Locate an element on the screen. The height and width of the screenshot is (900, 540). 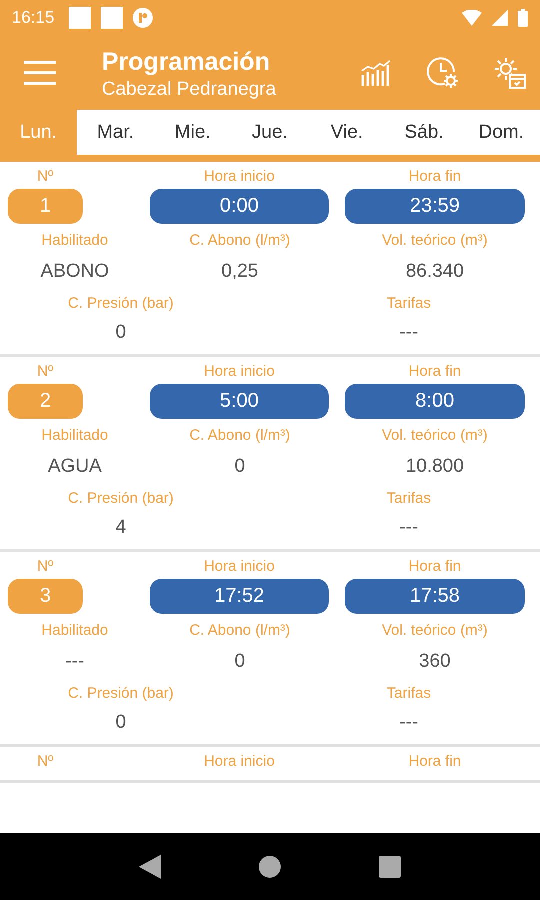
start-time-button: 5:00 is located at coordinates (239, 401).